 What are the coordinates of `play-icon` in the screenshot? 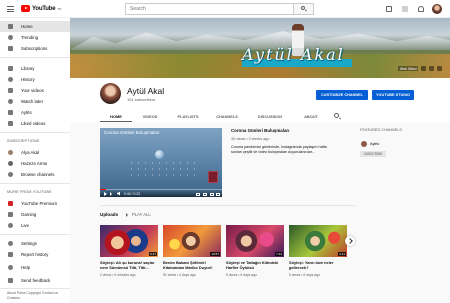 It's located at (105, 193).